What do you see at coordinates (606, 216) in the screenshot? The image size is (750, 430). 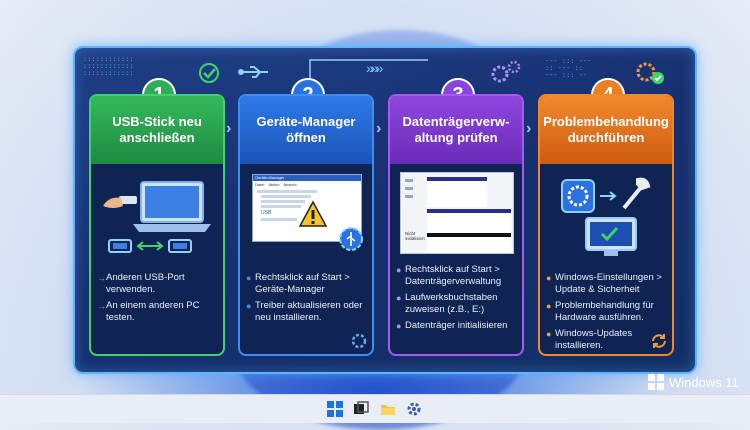 I see `settings-troubleshoot-illustration` at bounding box center [606, 216].